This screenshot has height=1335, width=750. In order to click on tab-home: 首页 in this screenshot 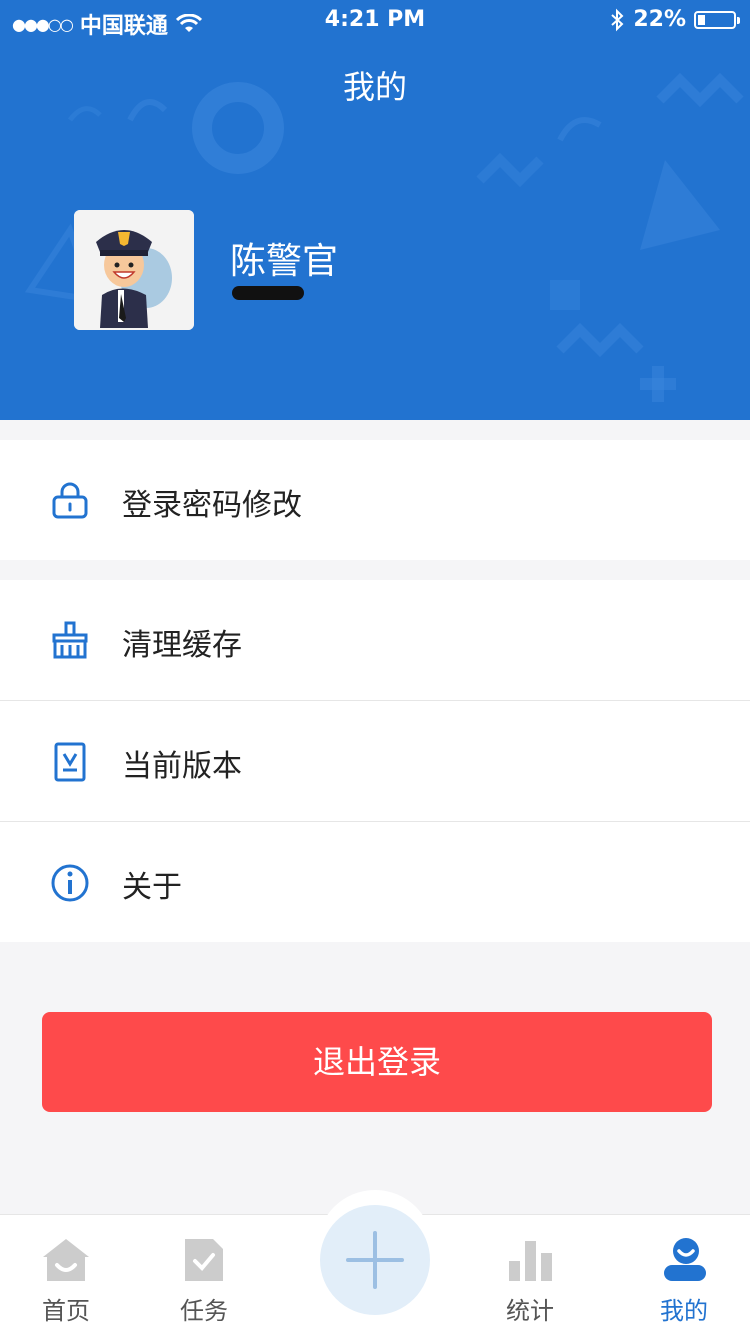, I will do `click(66, 1275)`.